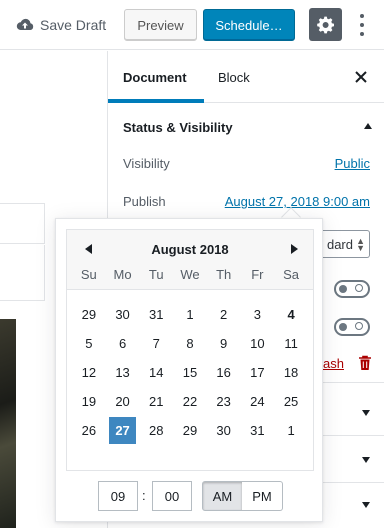 The height and width of the screenshot is (528, 384). I want to click on calendar-day-selected: 27, so click(123, 430).